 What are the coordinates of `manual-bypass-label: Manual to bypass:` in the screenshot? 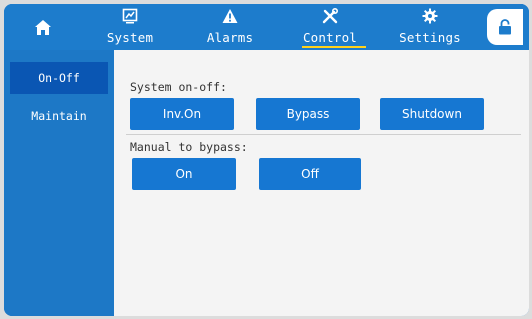 It's located at (189, 147).